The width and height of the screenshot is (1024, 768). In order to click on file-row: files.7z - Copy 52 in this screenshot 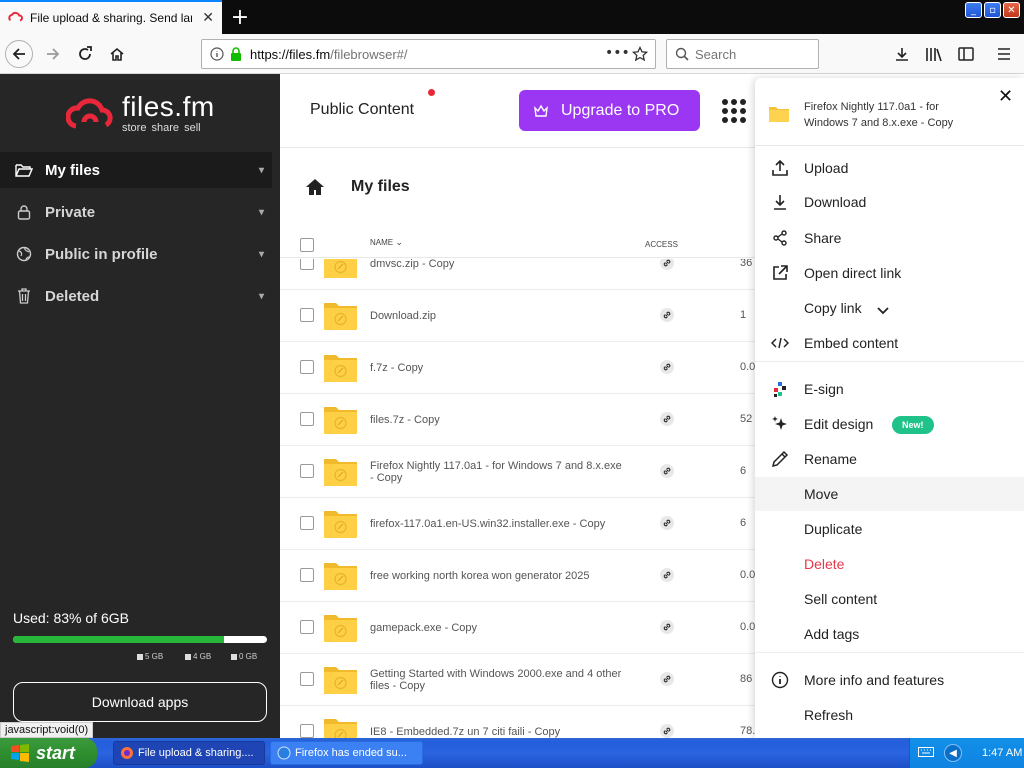, I will do `click(517, 420)`.